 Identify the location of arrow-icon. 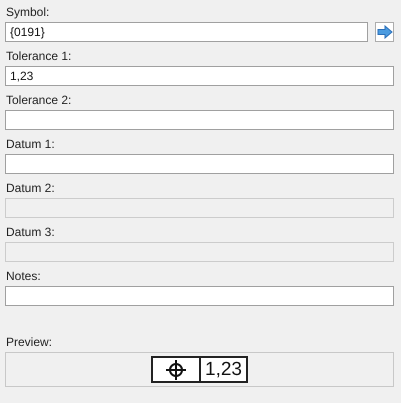
(384, 32).